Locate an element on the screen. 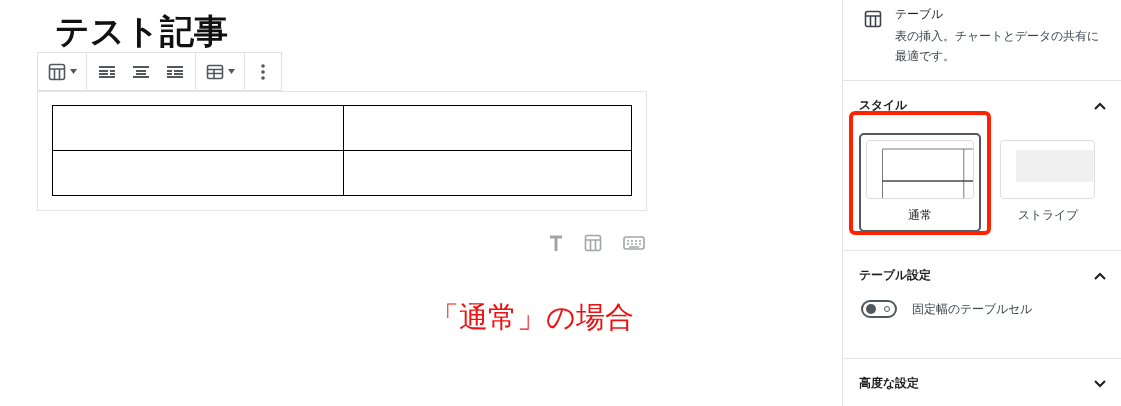 Image resolution: width=1121 pixels, height=406 pixels. panel-header: スタイル is located at coordinates (982, 105).